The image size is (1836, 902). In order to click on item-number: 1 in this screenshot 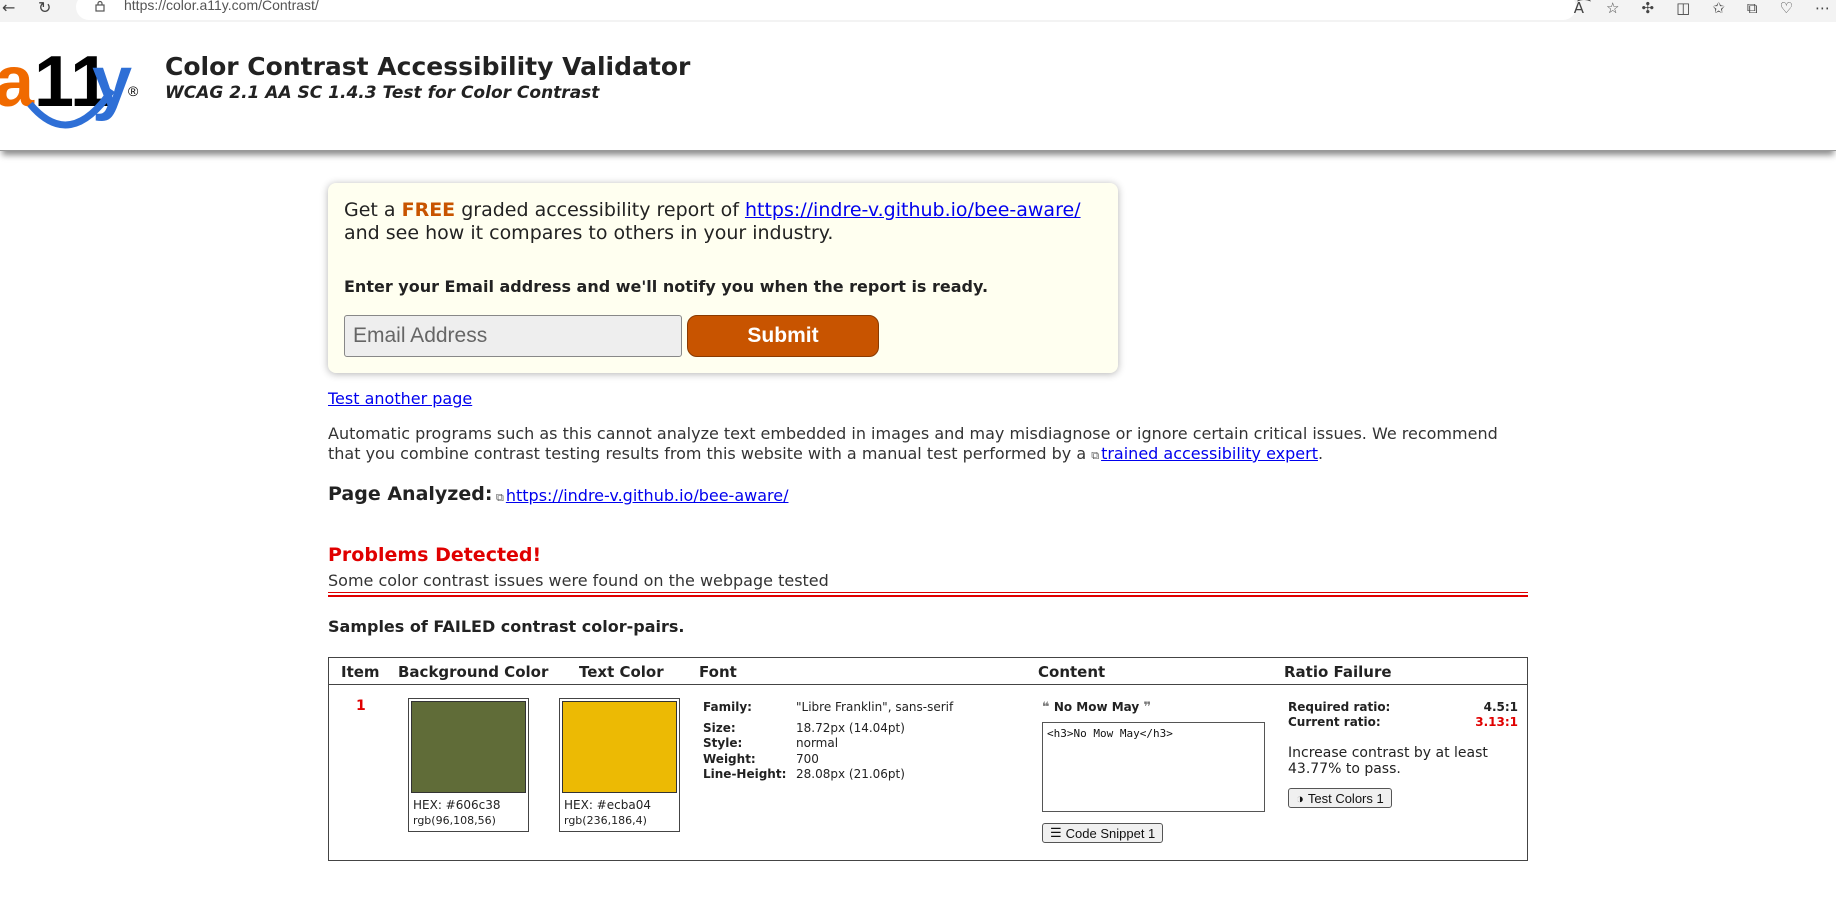, I will do `click(361, 706)`.